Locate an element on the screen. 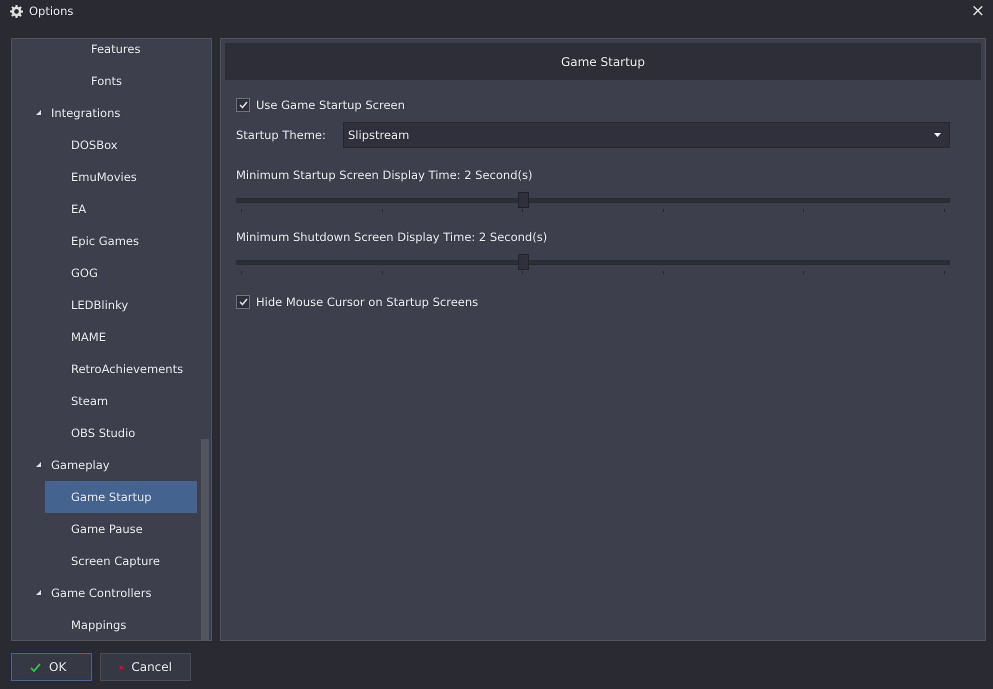 The image size is (993, 689). tree-item: OBS Studio is located at coordinates (121, 433).